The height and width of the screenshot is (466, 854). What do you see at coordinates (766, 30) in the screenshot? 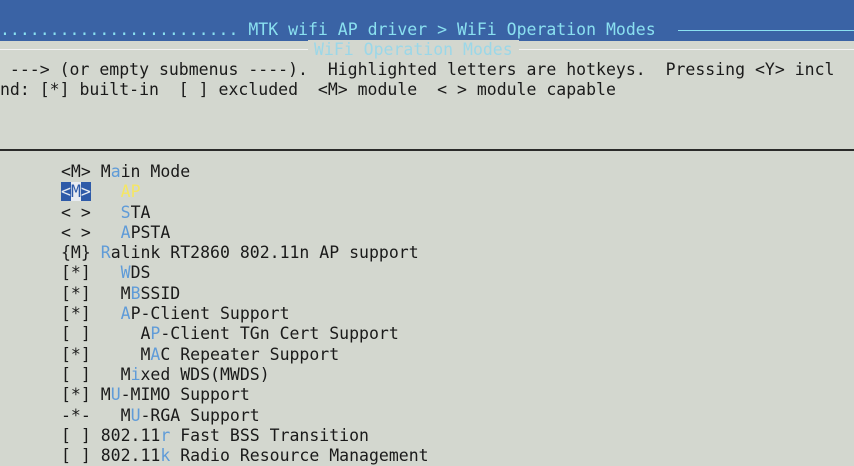
I see `title-rule` at bounding box center [766, 30].